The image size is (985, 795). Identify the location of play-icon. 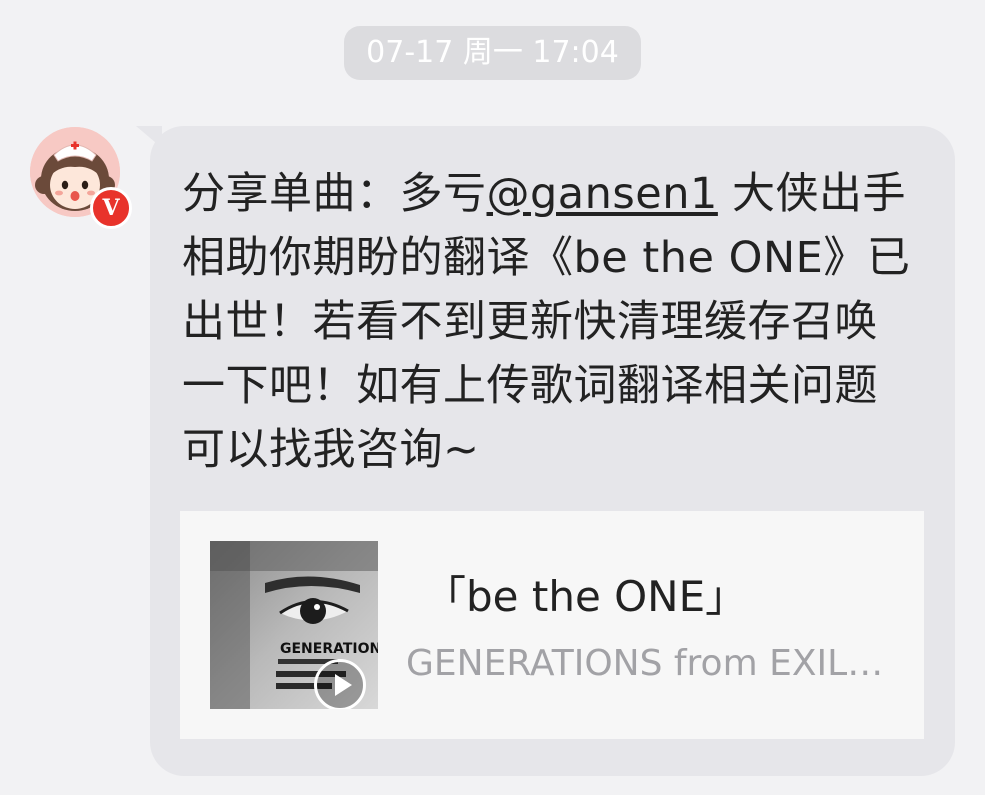
(340, 684).